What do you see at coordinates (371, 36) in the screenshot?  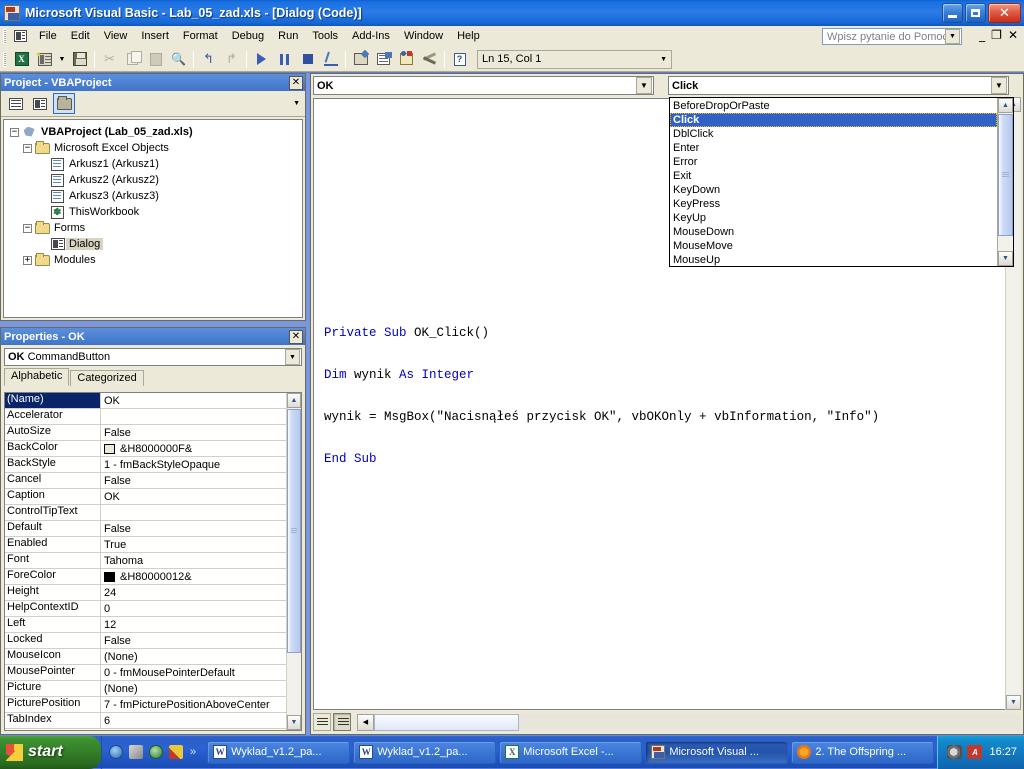 I see `menu-addins: Add-Ins` at bounding box center [371, 36].